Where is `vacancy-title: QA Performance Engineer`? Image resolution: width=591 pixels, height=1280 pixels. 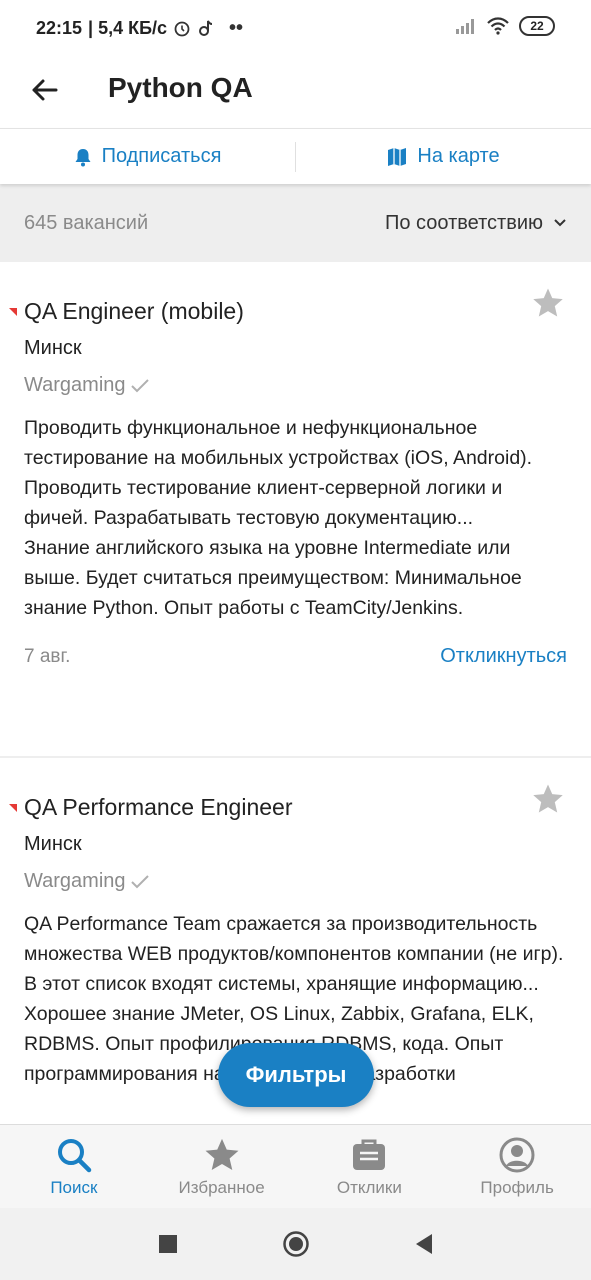
vacancy-title: QA Performance Engineer is located at coordinates (288, 807).